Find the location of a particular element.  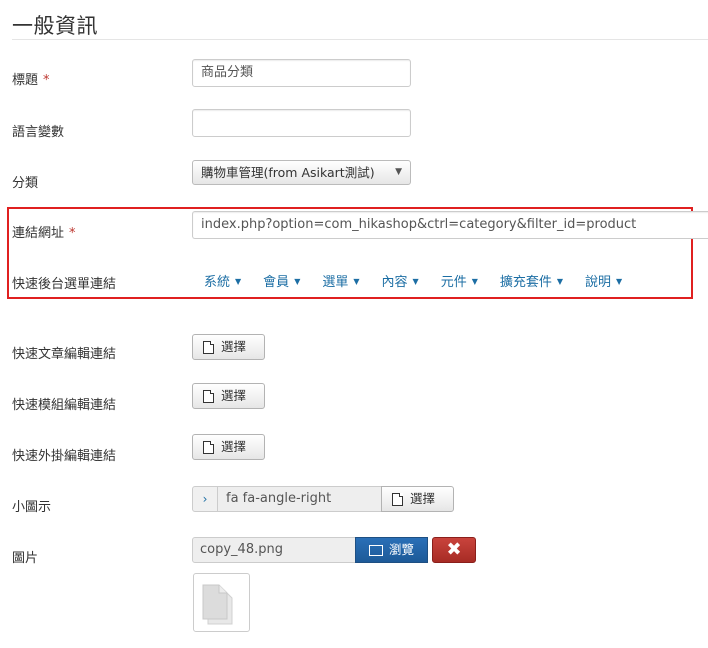

icon-class-field: fa fa-angle-right is located at coordinates (299, 499).